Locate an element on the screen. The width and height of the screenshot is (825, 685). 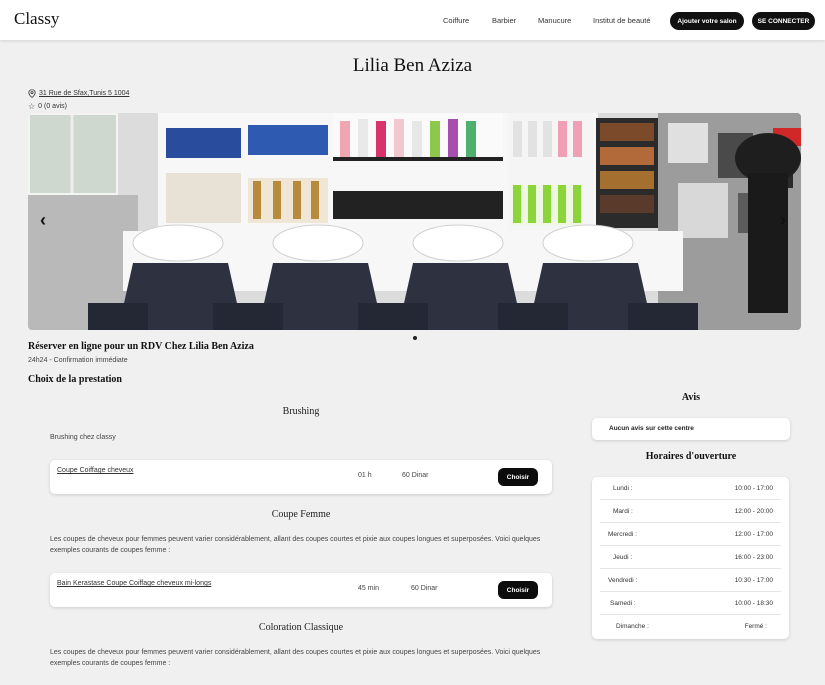
carousel-dot is located at coordinates (415, 338).